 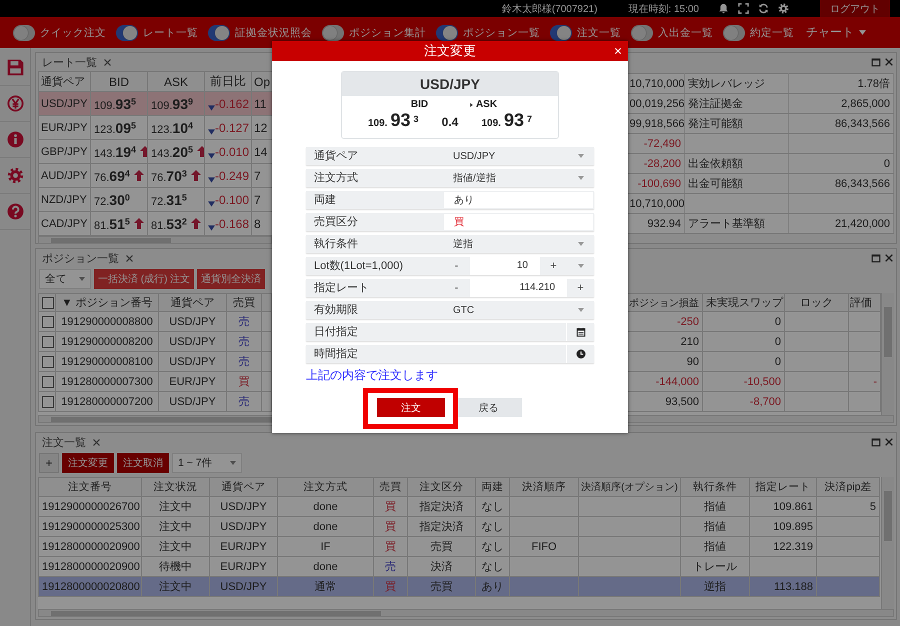 I want to click on table-cell: done, so click(x=326, y=506).